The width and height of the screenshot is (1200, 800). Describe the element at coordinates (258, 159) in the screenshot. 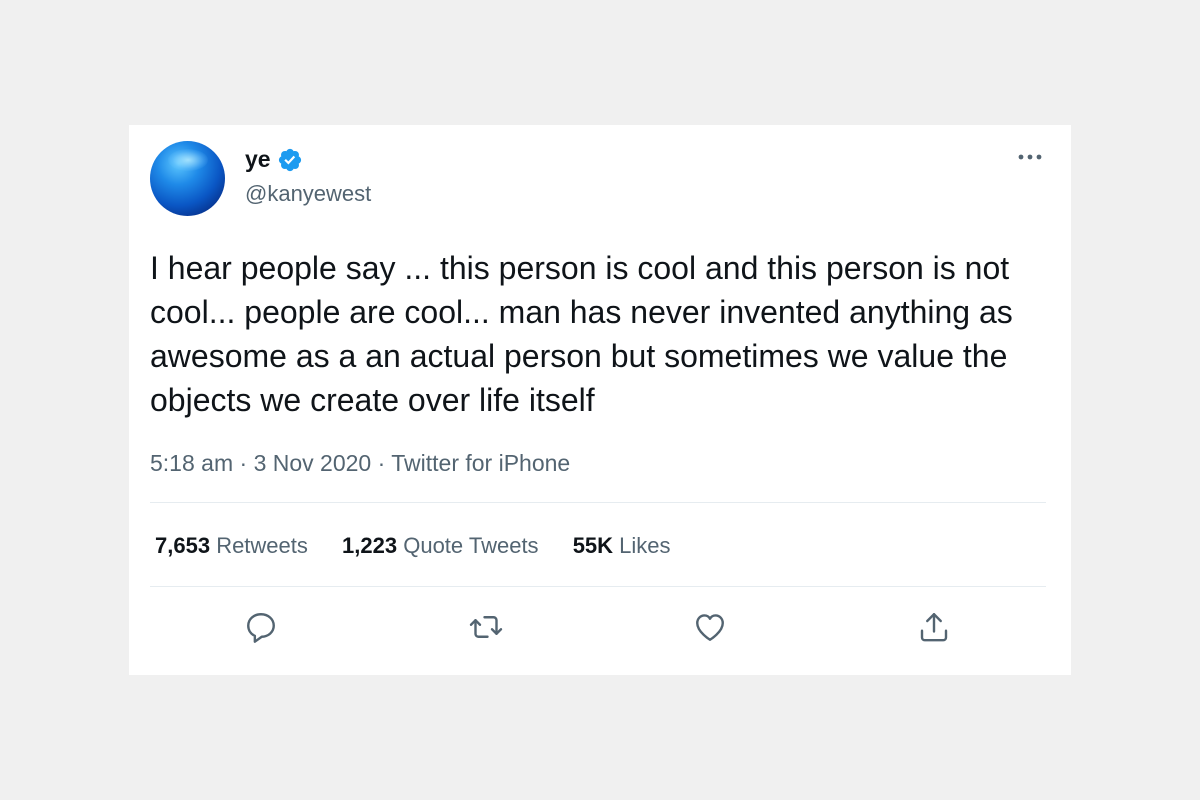

I see `display-name: ye` at that location.